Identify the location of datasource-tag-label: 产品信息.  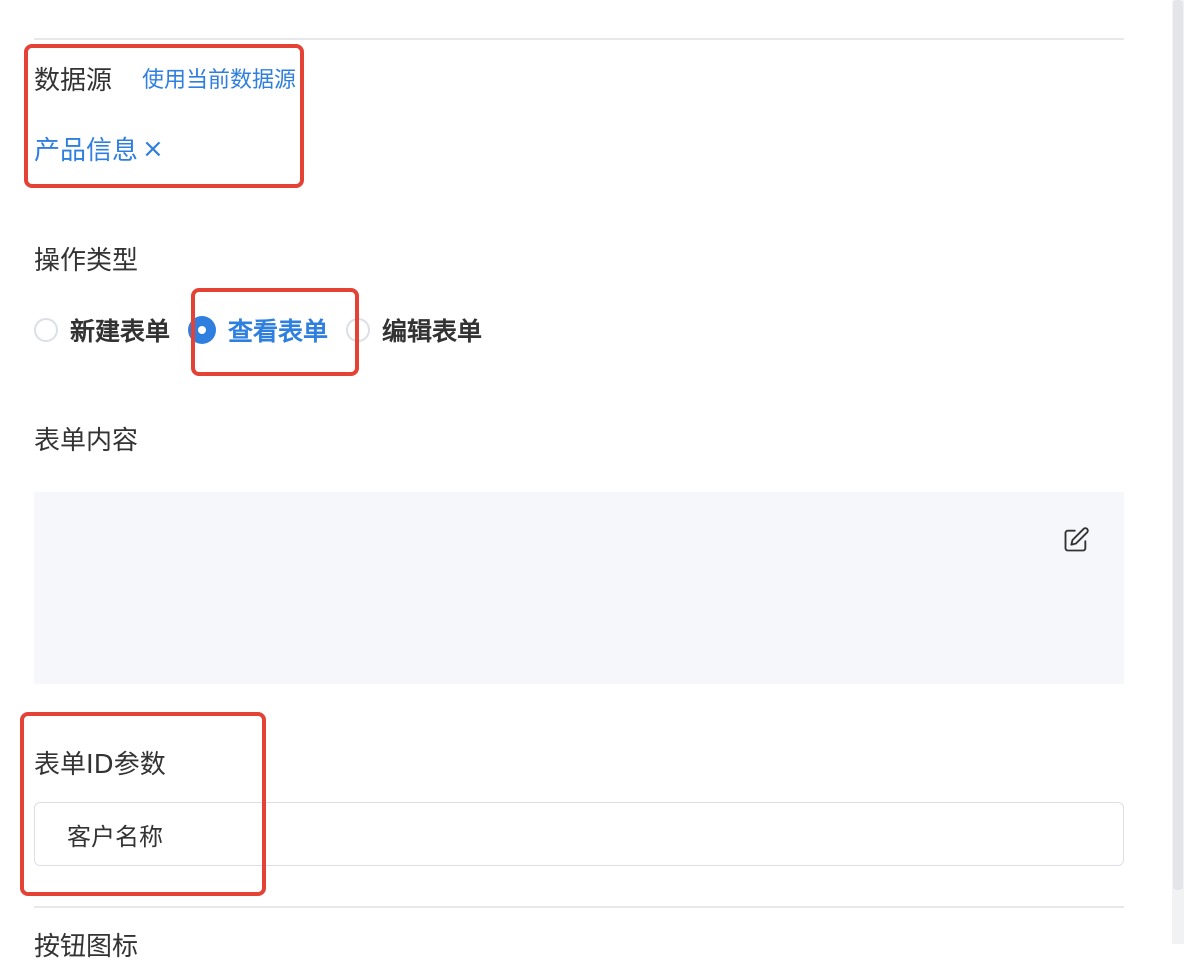
(86, 151).